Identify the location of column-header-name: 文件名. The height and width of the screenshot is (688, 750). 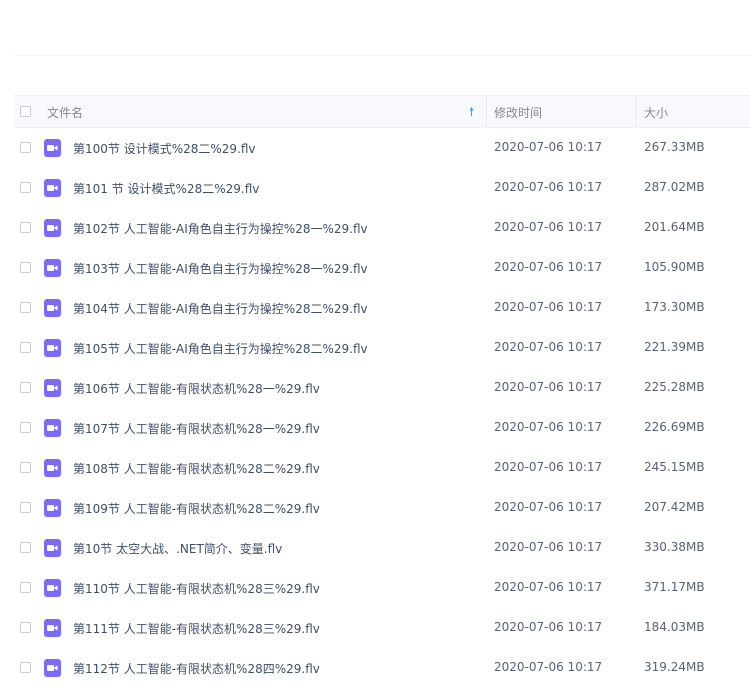
(65, 112).